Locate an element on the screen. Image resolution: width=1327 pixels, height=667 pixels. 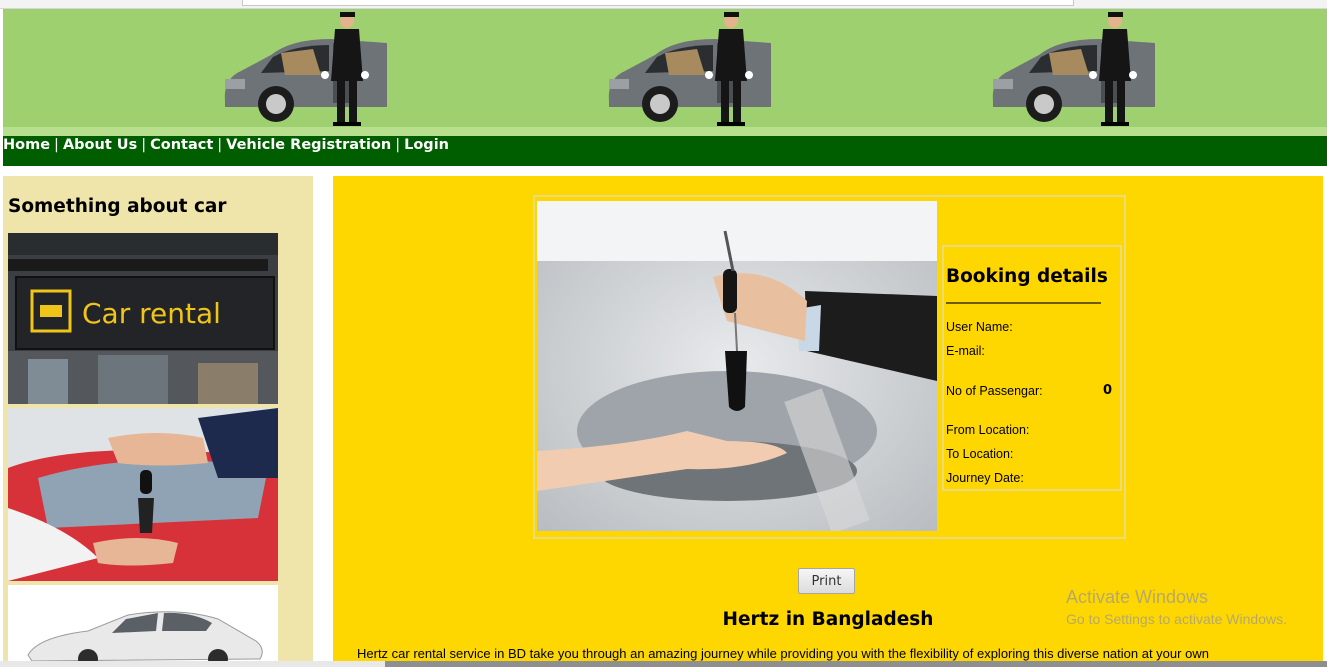
booking-email-row: E-mail: is located at coordinates (965, 351).